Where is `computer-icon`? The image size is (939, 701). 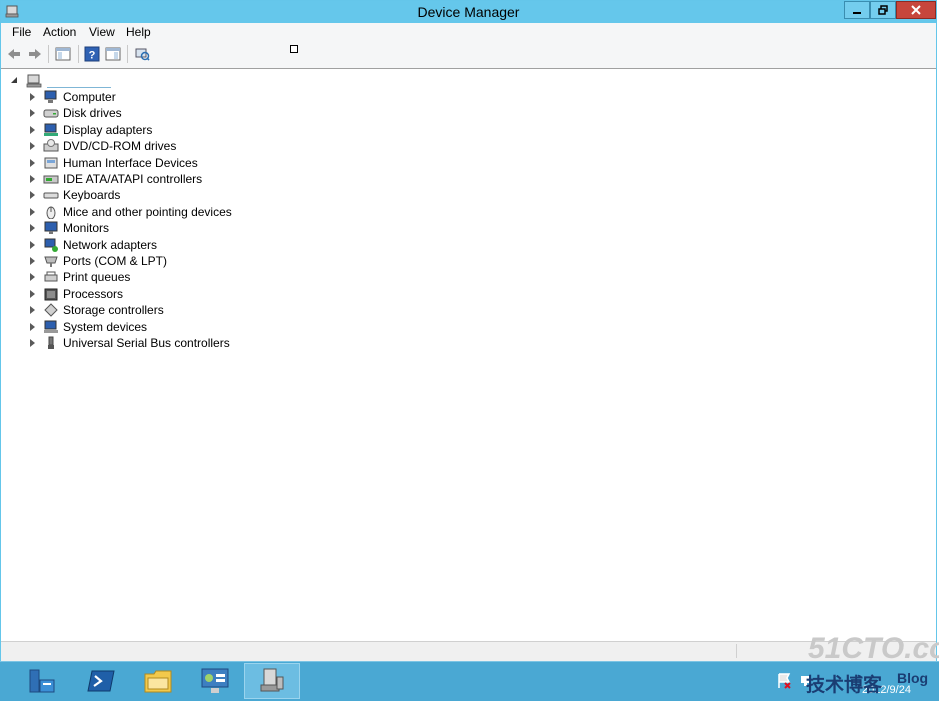
computer-icon is located at coordinates (50, 96).